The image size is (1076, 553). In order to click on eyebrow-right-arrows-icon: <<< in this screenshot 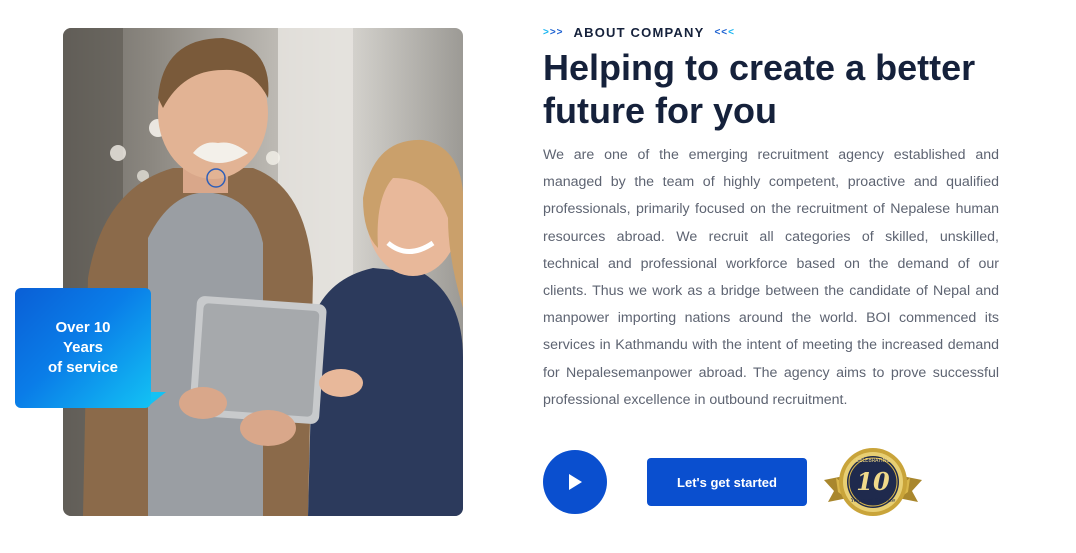, I will do `click(724, 32)`.